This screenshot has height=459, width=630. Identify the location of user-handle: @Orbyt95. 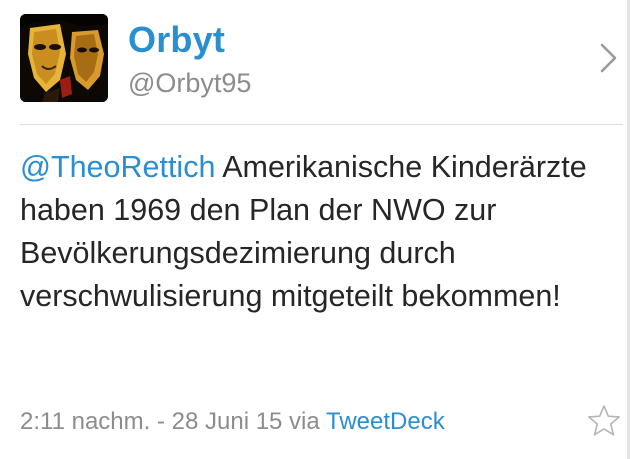
(190, 83).